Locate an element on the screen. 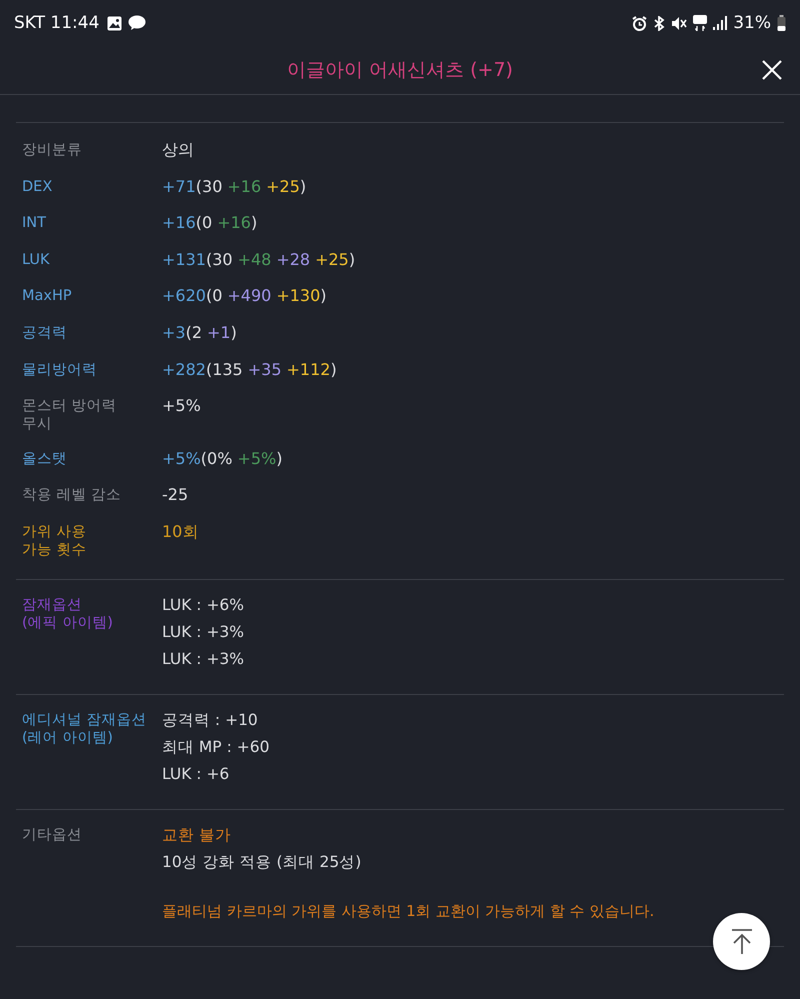  item-title: 이글아이 어새신셔츠 (+7) is located at coordinates (400, 70).